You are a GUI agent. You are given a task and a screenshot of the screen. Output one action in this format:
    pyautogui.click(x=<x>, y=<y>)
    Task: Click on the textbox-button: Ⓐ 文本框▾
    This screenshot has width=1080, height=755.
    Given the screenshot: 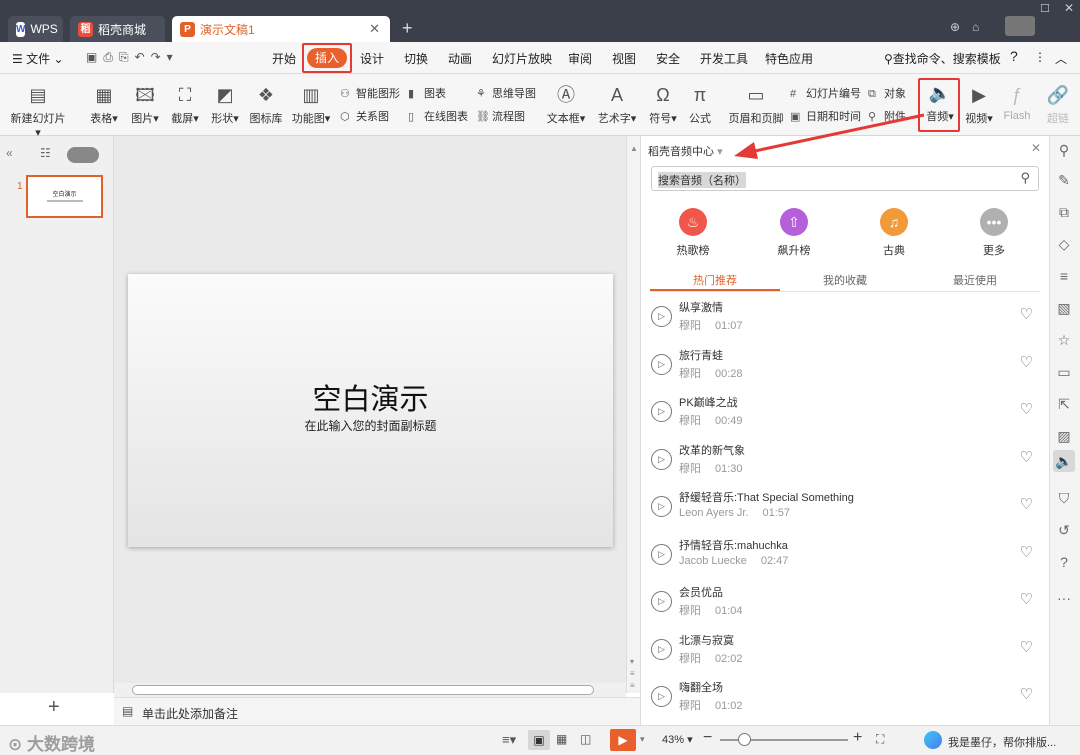 What is the action you would take?
    pyautogui.click(x=566, y=105)
    